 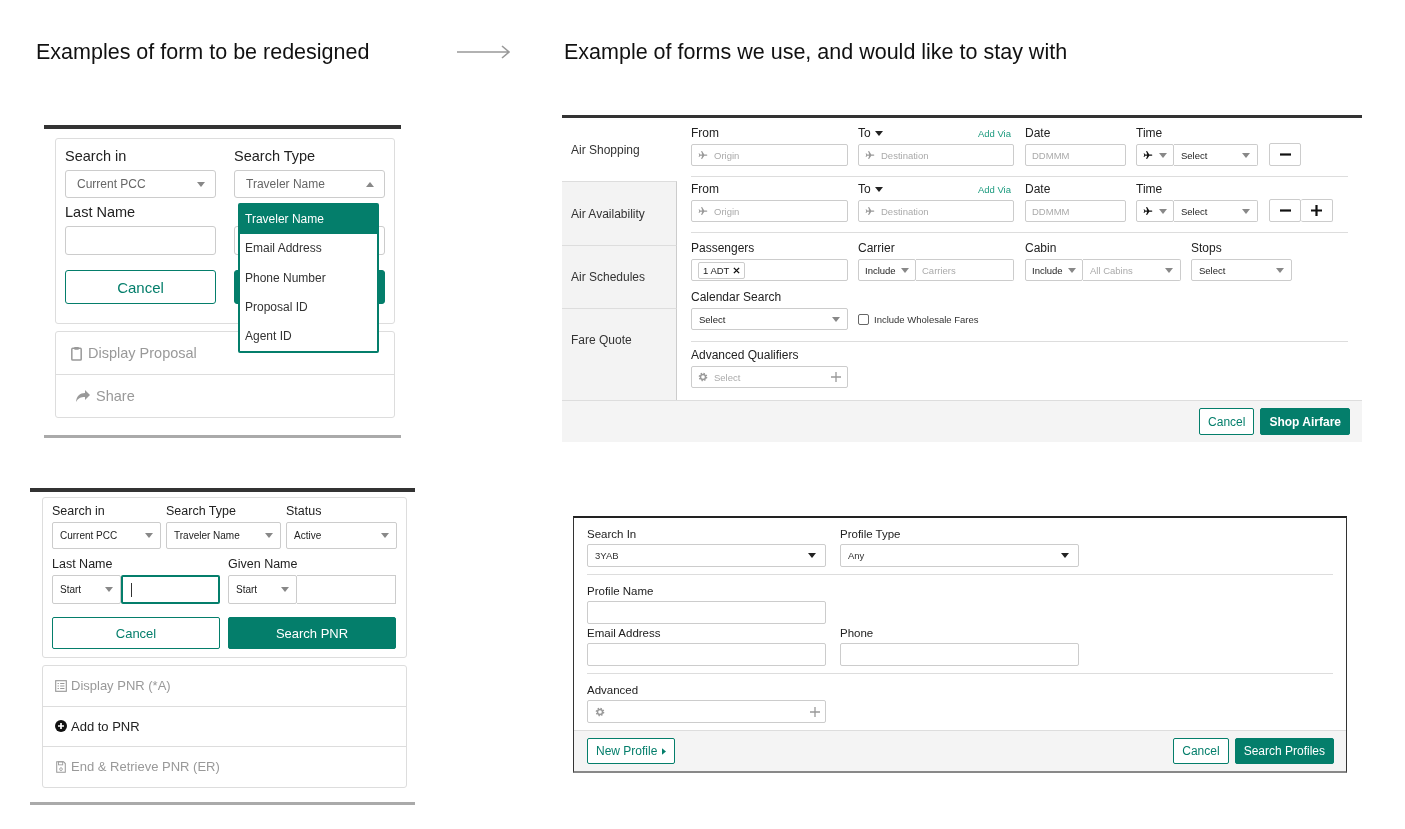 I want to click on field-label: Profile Name, so click(x=621, y=591).